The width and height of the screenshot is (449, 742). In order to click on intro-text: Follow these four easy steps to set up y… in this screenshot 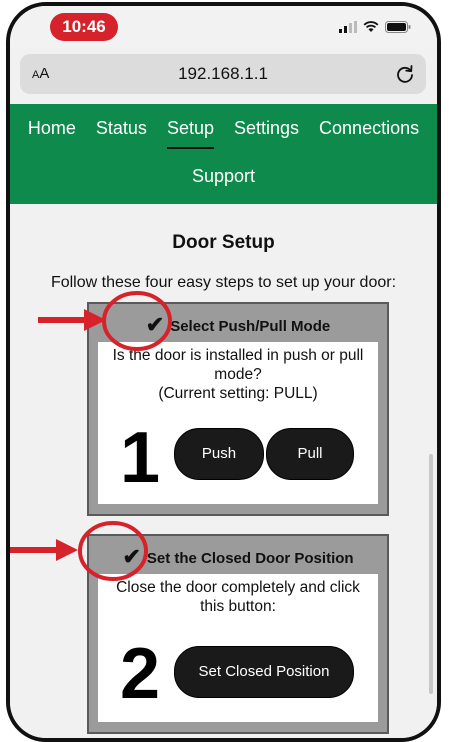, I will do `click(223, 282)`.